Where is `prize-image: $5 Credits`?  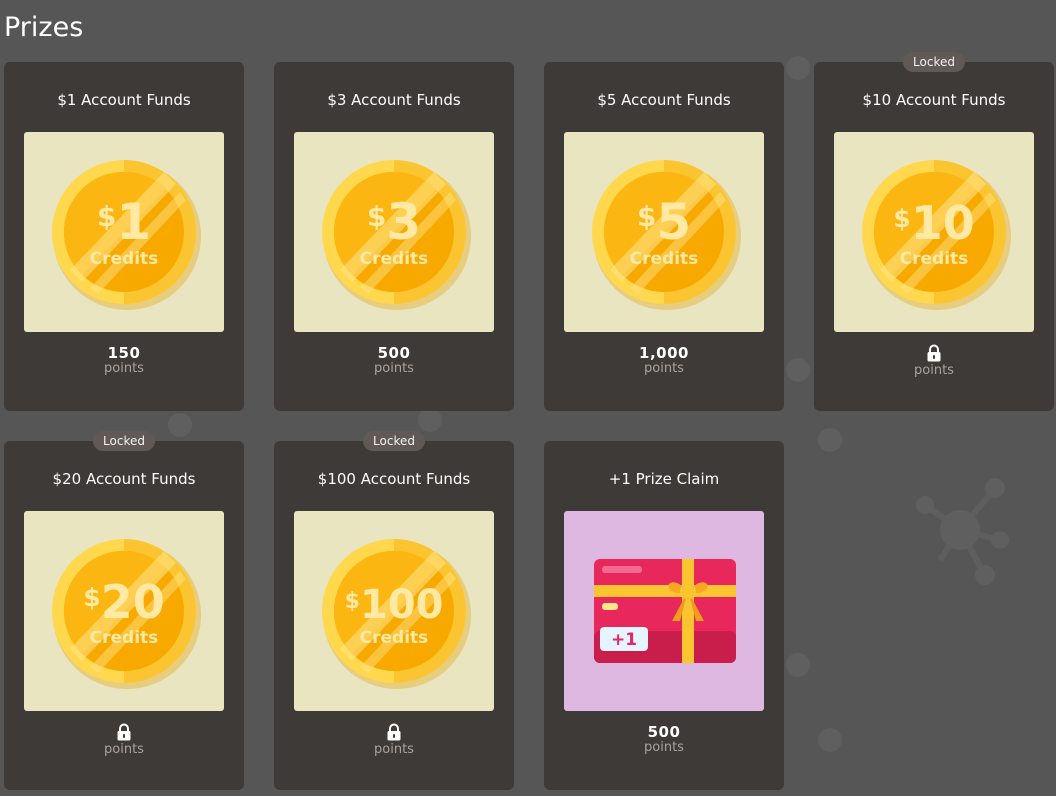 prize-image: $5 Credits is located at coordinates (664, 232).